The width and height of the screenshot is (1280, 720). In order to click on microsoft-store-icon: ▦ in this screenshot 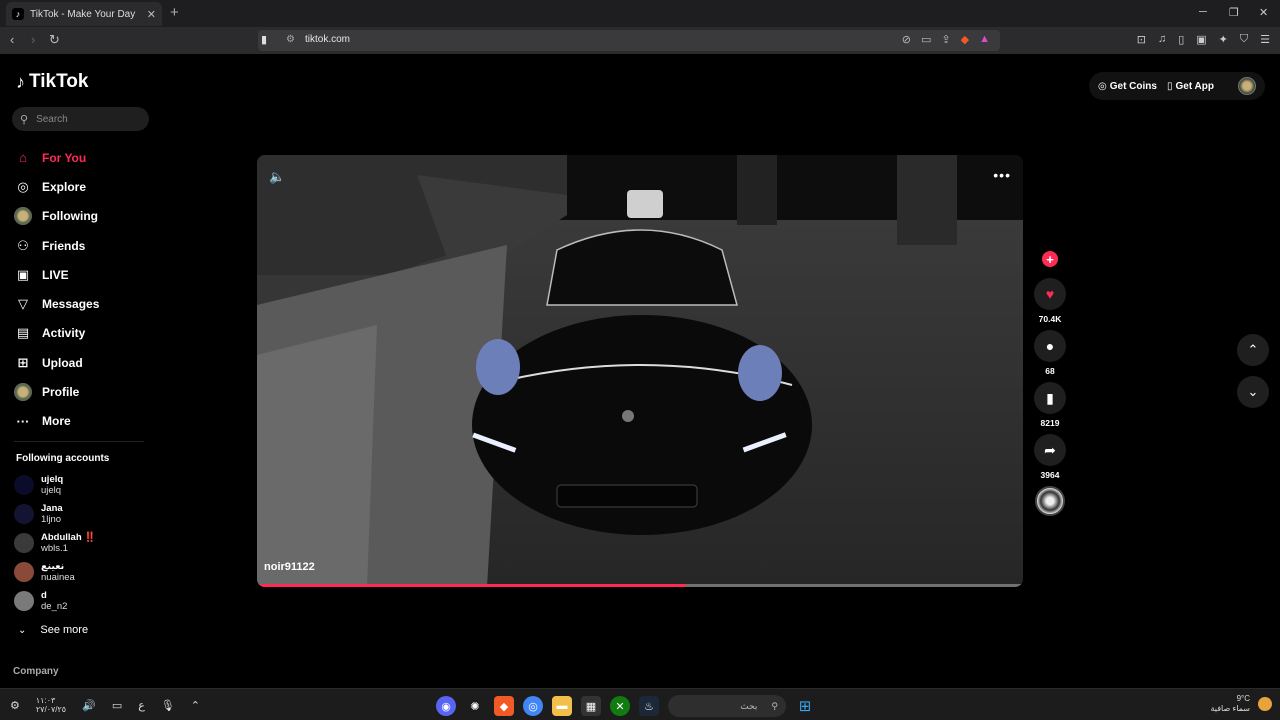, I will do `click(591, 706)`.